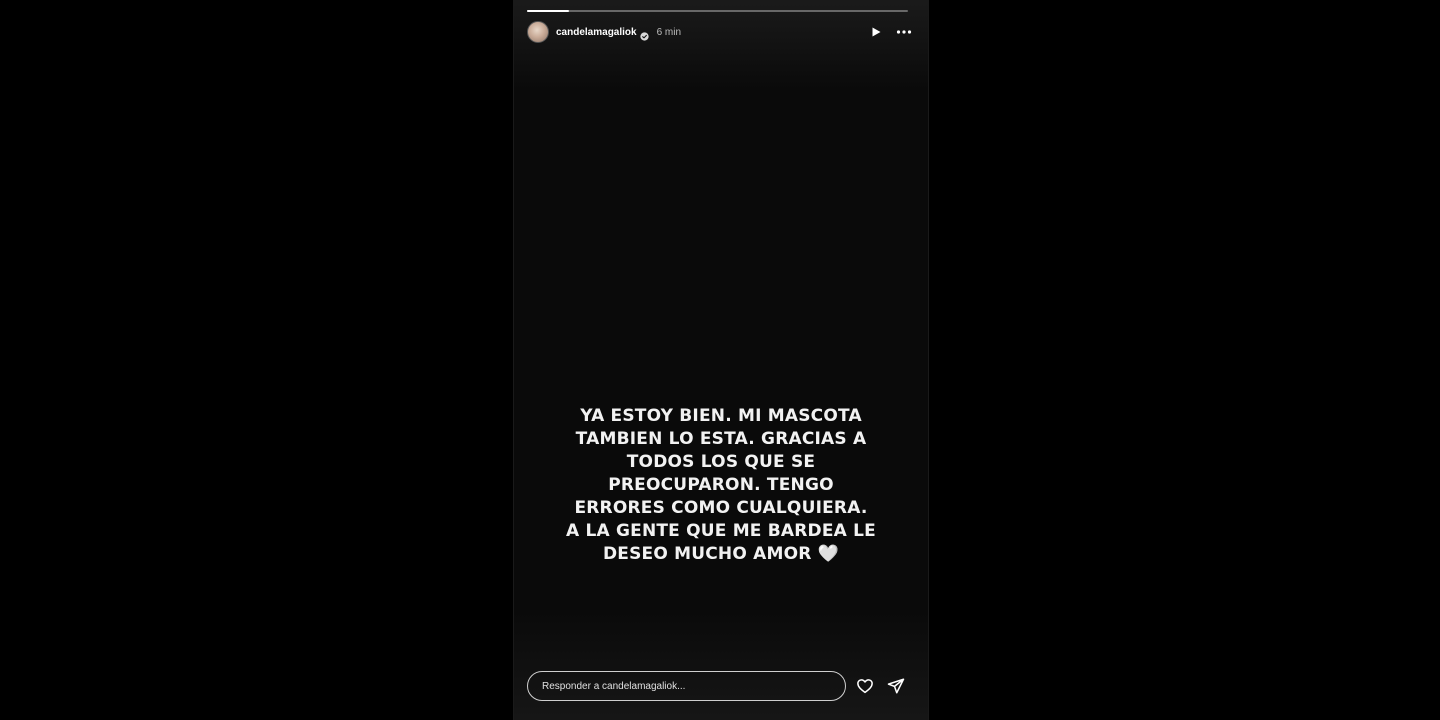 The width and height of the screenshot is (1440, 720). What do you see at coordinates (721, 508) in the screenshot?
I see `story-message-line: ERRORES COMO CUALQUIERA.` at bounding box center [721, 508].